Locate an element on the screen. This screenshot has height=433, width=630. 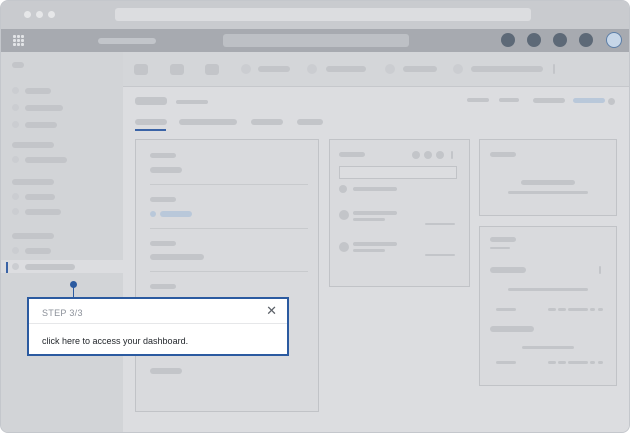
help-icon is located at coordinates (508, 40).